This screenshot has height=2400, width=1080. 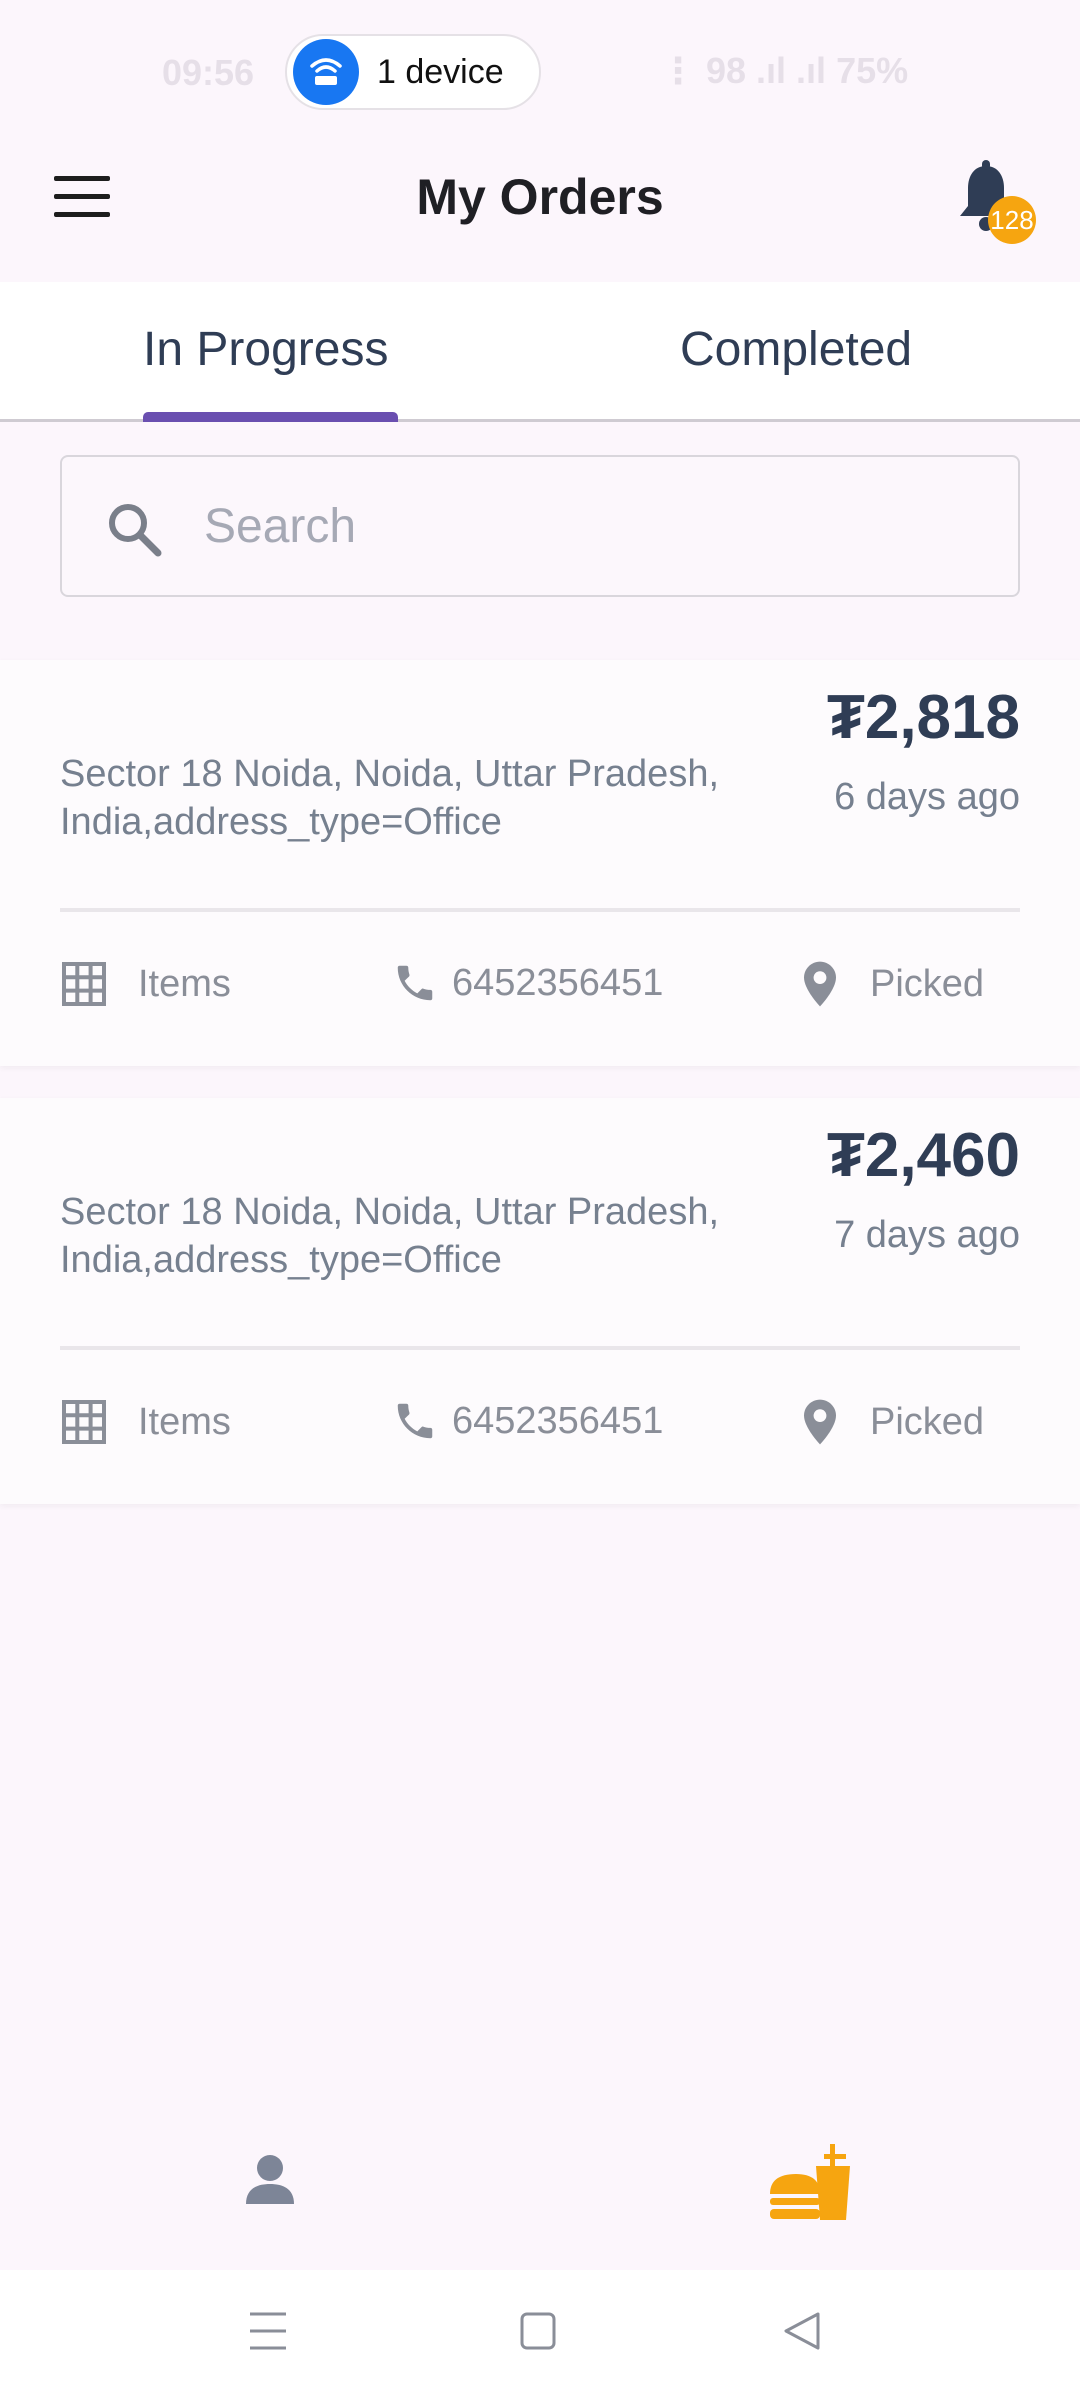 I want to click on system-nav-bar, so click(x=540, y=2335).